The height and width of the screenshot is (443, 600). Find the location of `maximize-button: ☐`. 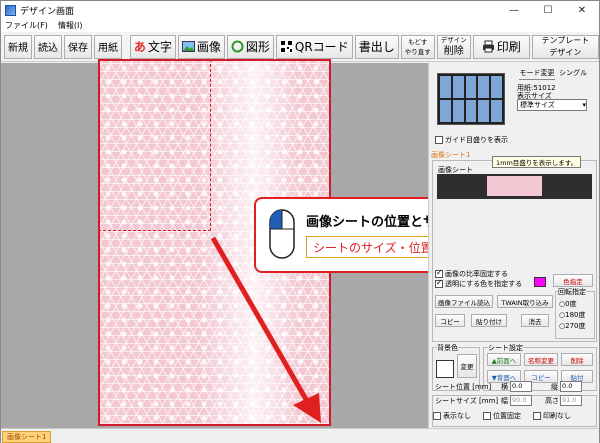

maximize-button: ☐ is located at coordinates (548, 10).